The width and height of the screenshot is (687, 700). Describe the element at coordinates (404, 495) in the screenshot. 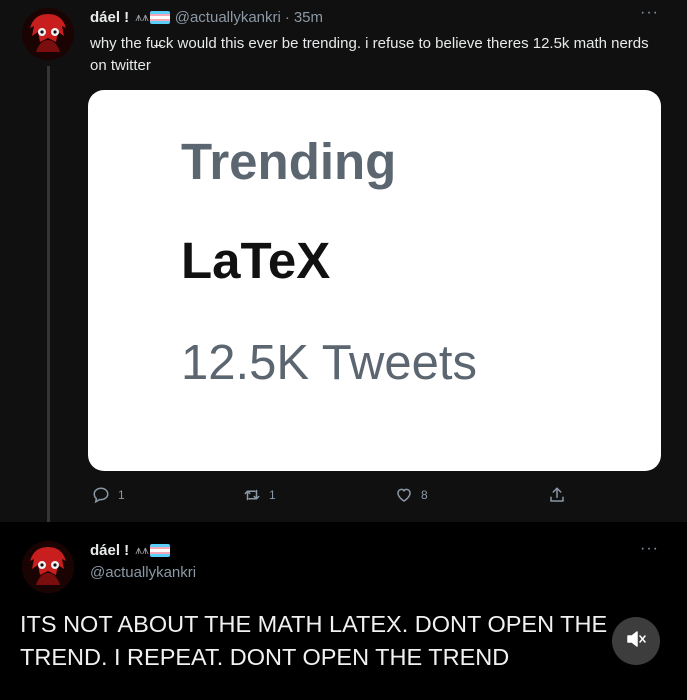

I see `heart-icon` at that location.